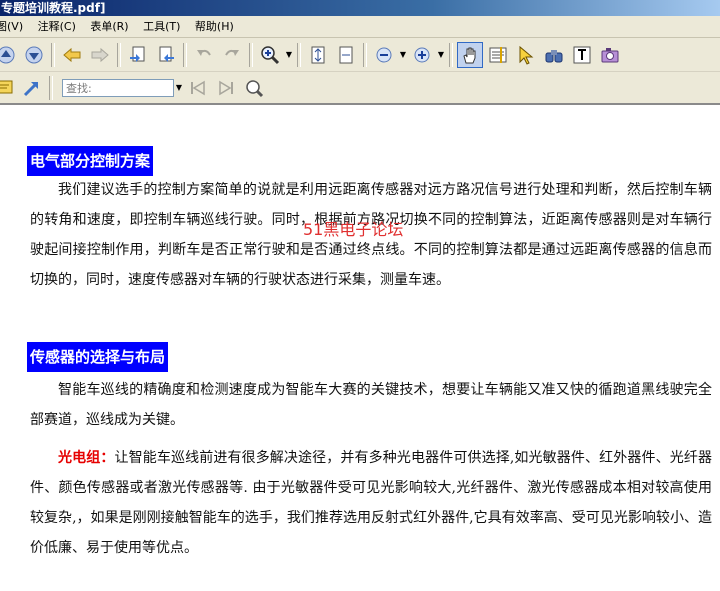 The height and width of the screenshot is (591, 720). Describe the element at coordinates (289, 54) in the screenshot. I see `zoom-tool-dropdown-icon: ▼` at that location.